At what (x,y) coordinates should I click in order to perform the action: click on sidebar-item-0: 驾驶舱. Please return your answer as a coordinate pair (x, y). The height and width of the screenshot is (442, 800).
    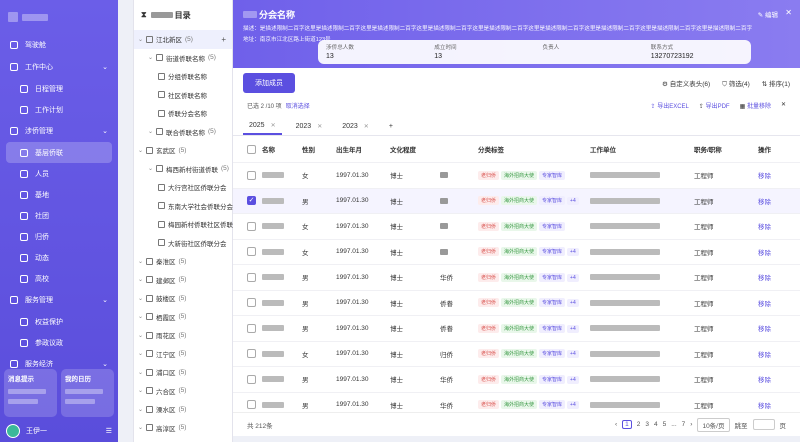
    Looking at the image, I should click on (59, 45).